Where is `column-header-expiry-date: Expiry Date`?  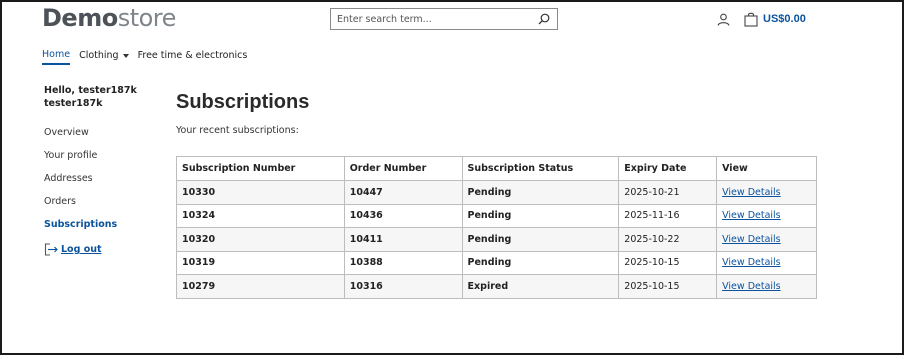 column-header-expiry-date: Expiry Date is located at coordinates (668, 168).